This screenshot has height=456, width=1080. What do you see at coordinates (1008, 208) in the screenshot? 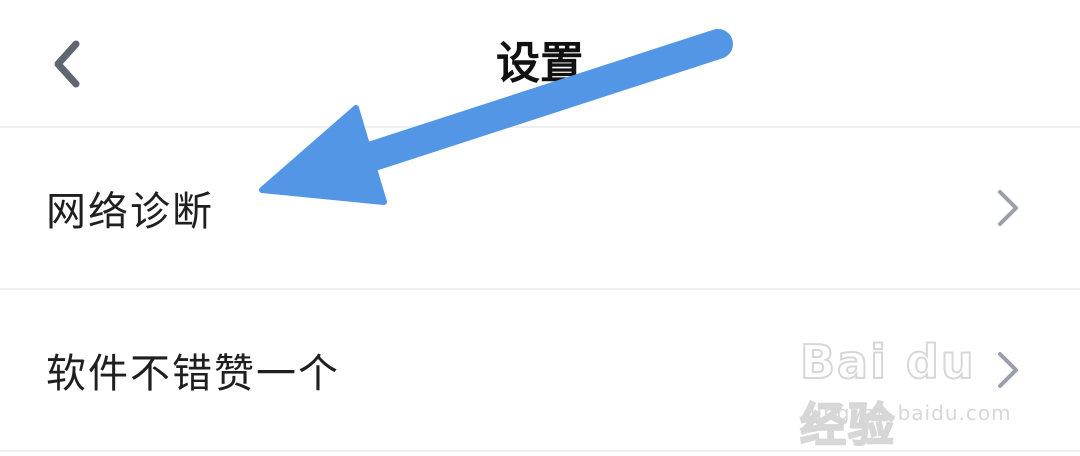
I see `chevron-right-icon` at bounding box center [1008, 208].